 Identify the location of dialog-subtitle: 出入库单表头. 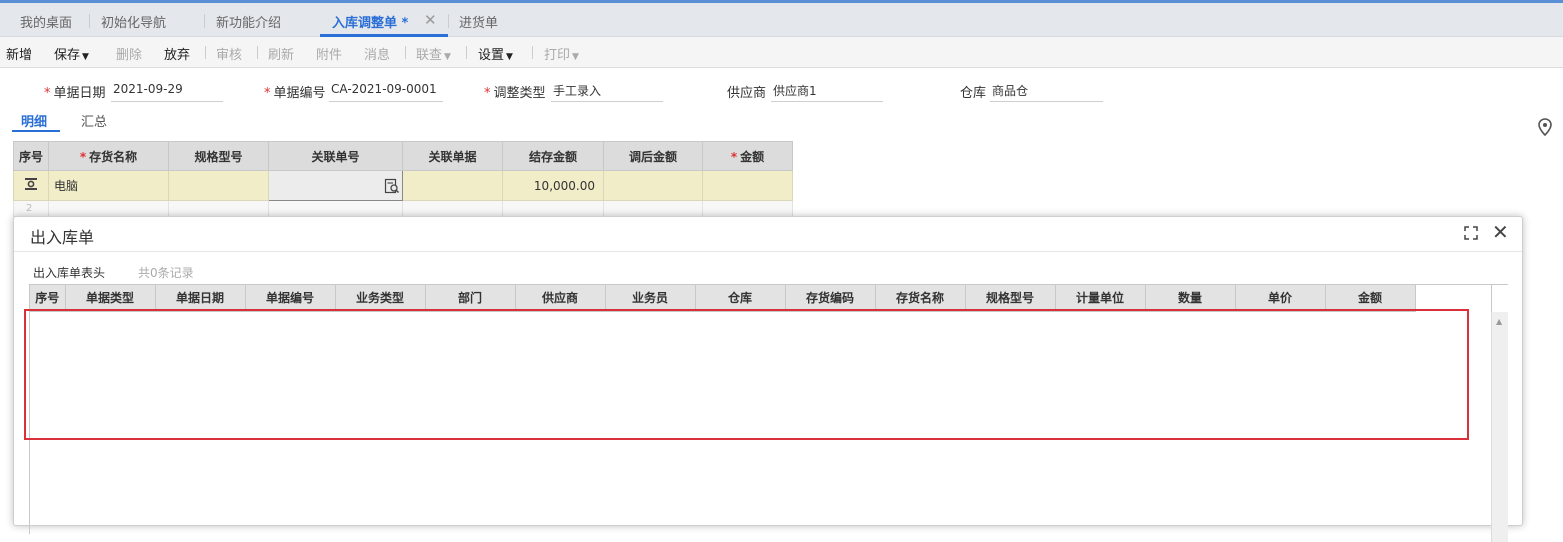
(69, 273).